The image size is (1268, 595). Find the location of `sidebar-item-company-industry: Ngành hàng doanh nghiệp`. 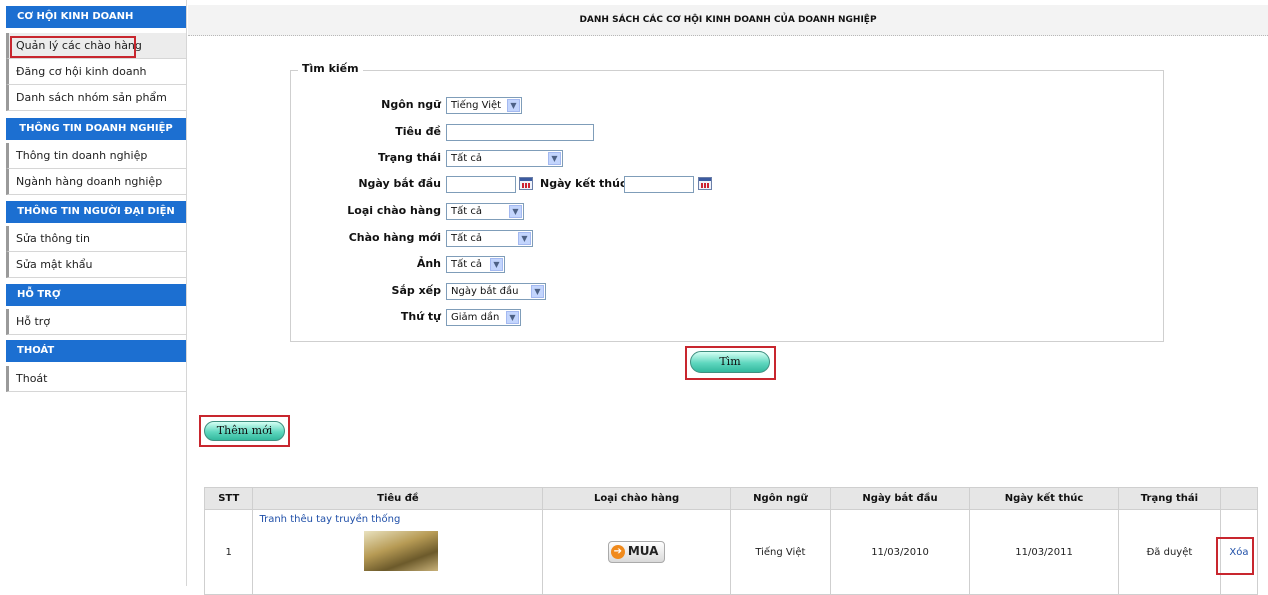

sidebar-item-company-industry: Ngành hàng doanh nghiệp is located at coordinates (96, 182).